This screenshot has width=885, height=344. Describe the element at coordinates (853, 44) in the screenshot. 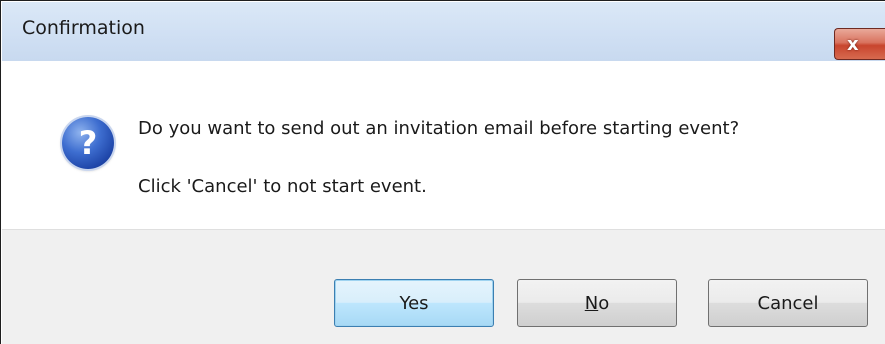

I see `close-icon: x` at that location.